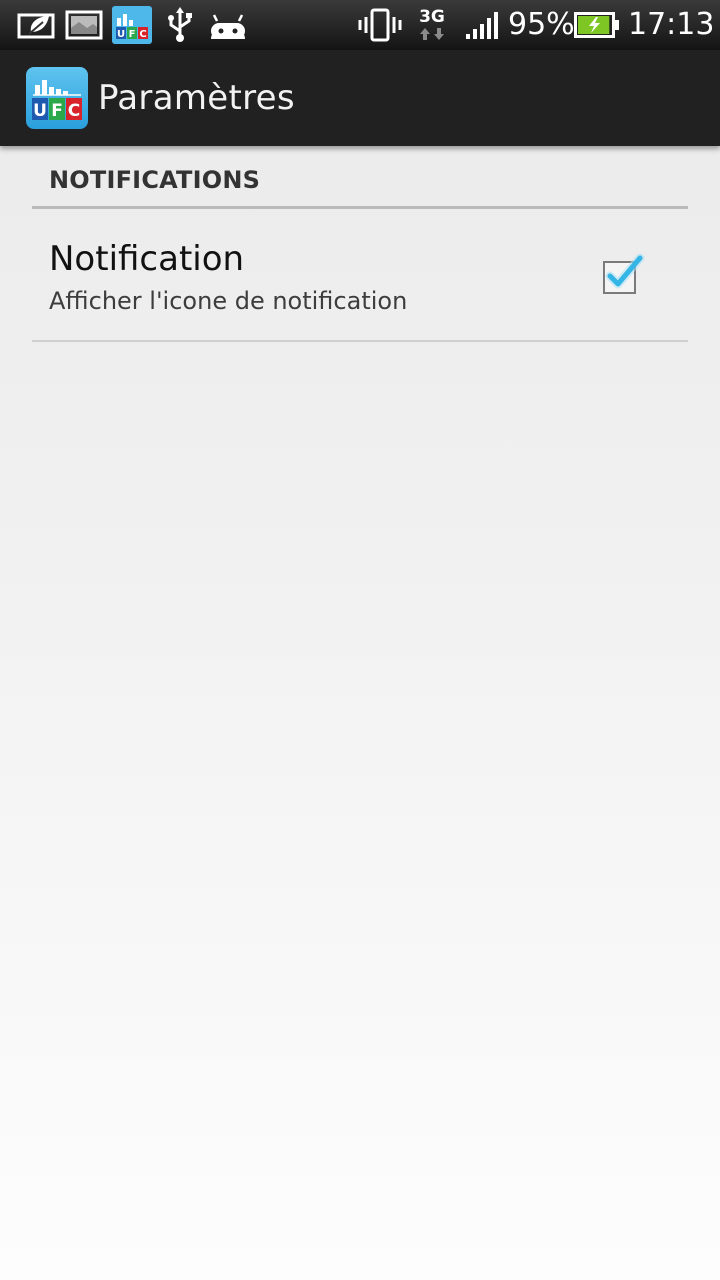 This screenshot has width=720, height=1280. What do you see at coordinates (147, 259) in the screenshot?
I see `preference-title: Notification` at bounding box center [147, 259].